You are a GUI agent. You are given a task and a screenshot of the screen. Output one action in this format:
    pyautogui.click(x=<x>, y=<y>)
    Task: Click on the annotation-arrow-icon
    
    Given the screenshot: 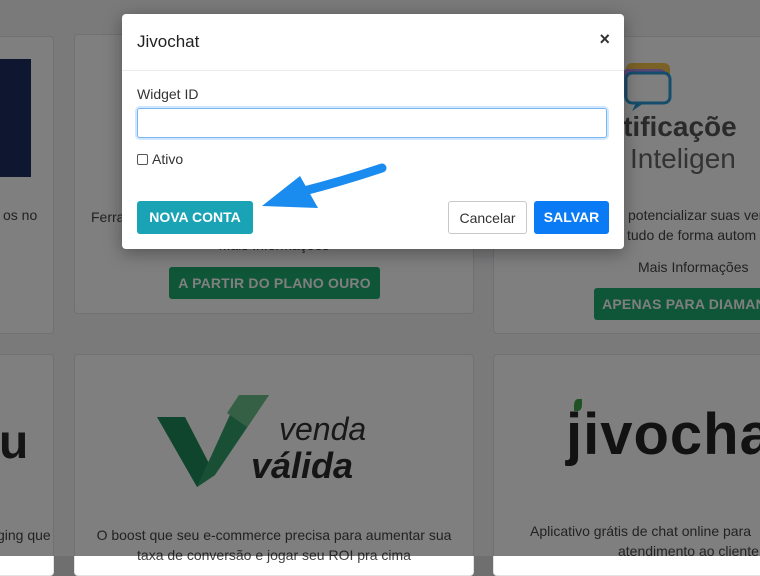 What is the action you would take?
    pyautogui.click(x=324, y=185)
    